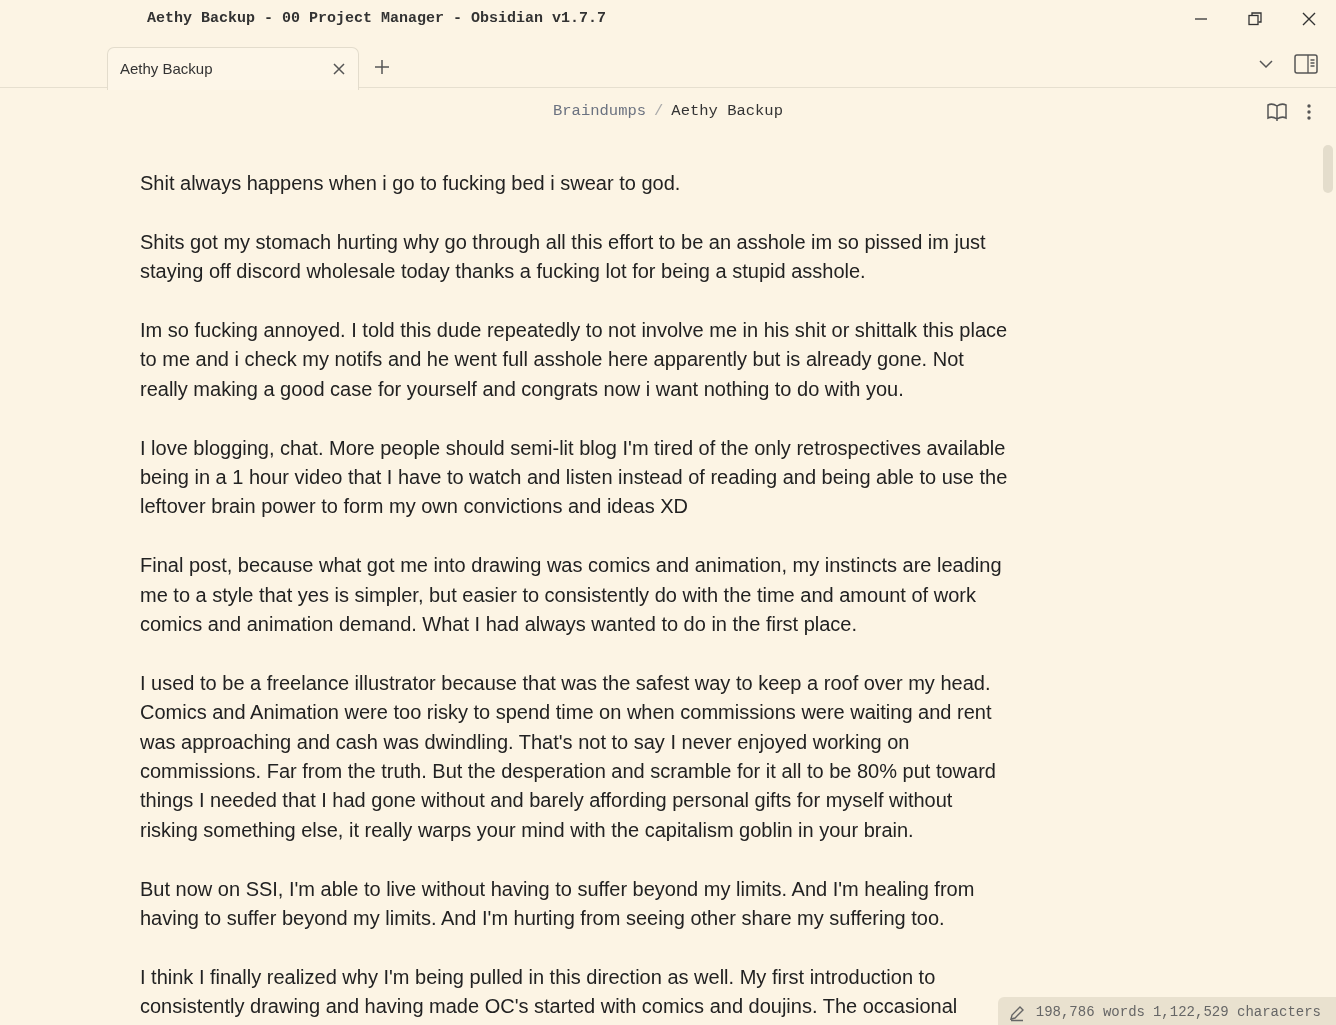  I want to click on scrollbar-thumb, so click(1328, 169).